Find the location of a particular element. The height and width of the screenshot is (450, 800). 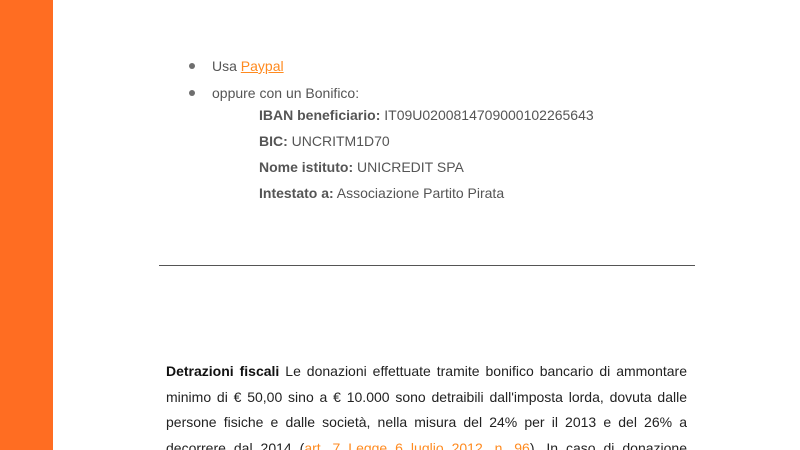

institute-value: UNICREDIT SPA is located at coordinates (408, 167).